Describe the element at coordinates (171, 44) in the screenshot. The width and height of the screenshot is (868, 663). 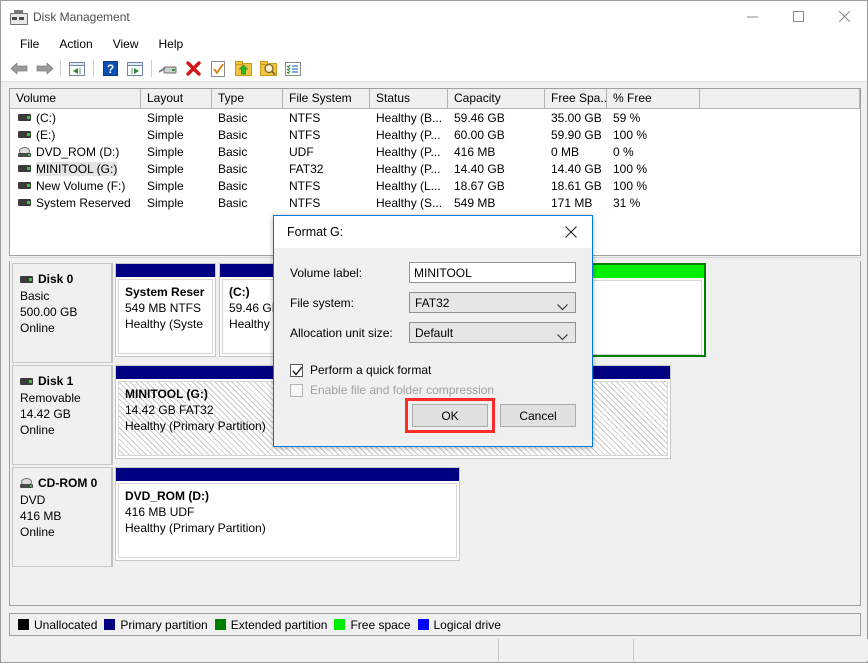
I see `menu-help: Help` at that location.